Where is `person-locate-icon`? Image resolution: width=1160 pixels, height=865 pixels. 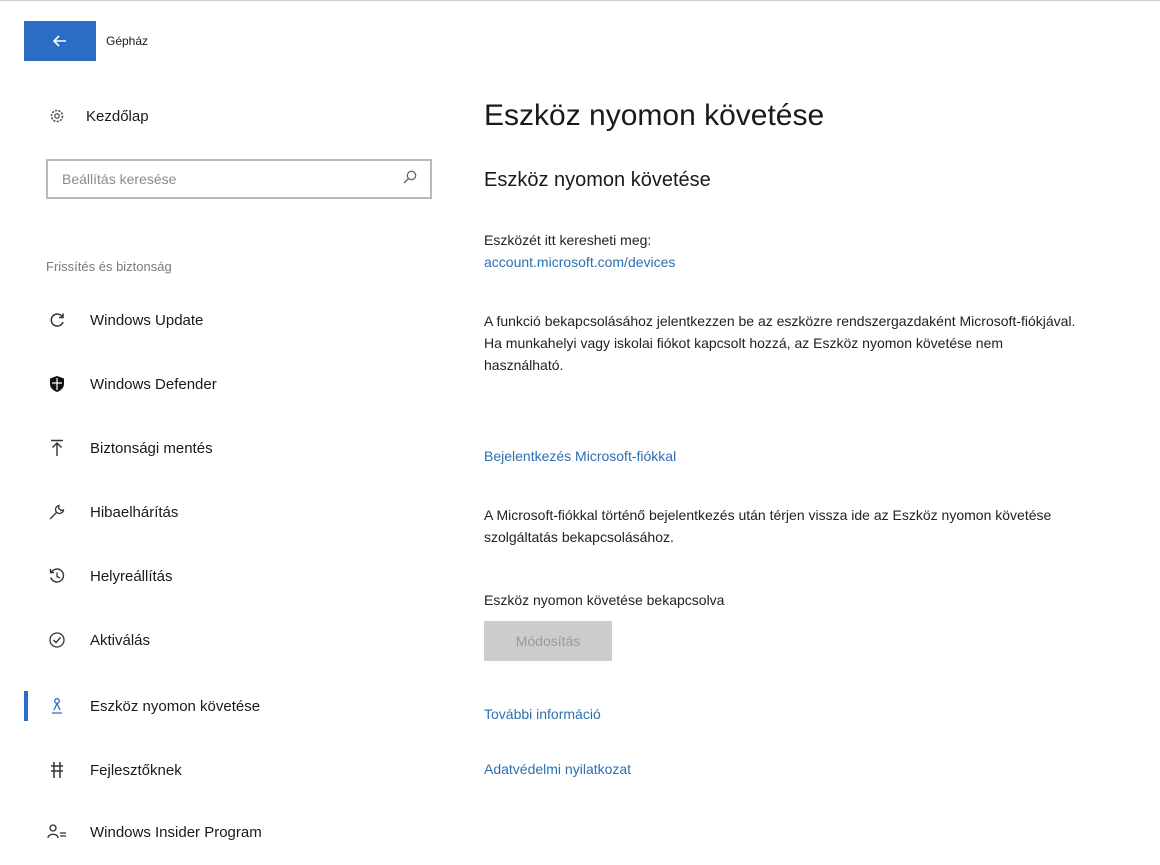 person-locate-icon is located at coordinates (57, 706).